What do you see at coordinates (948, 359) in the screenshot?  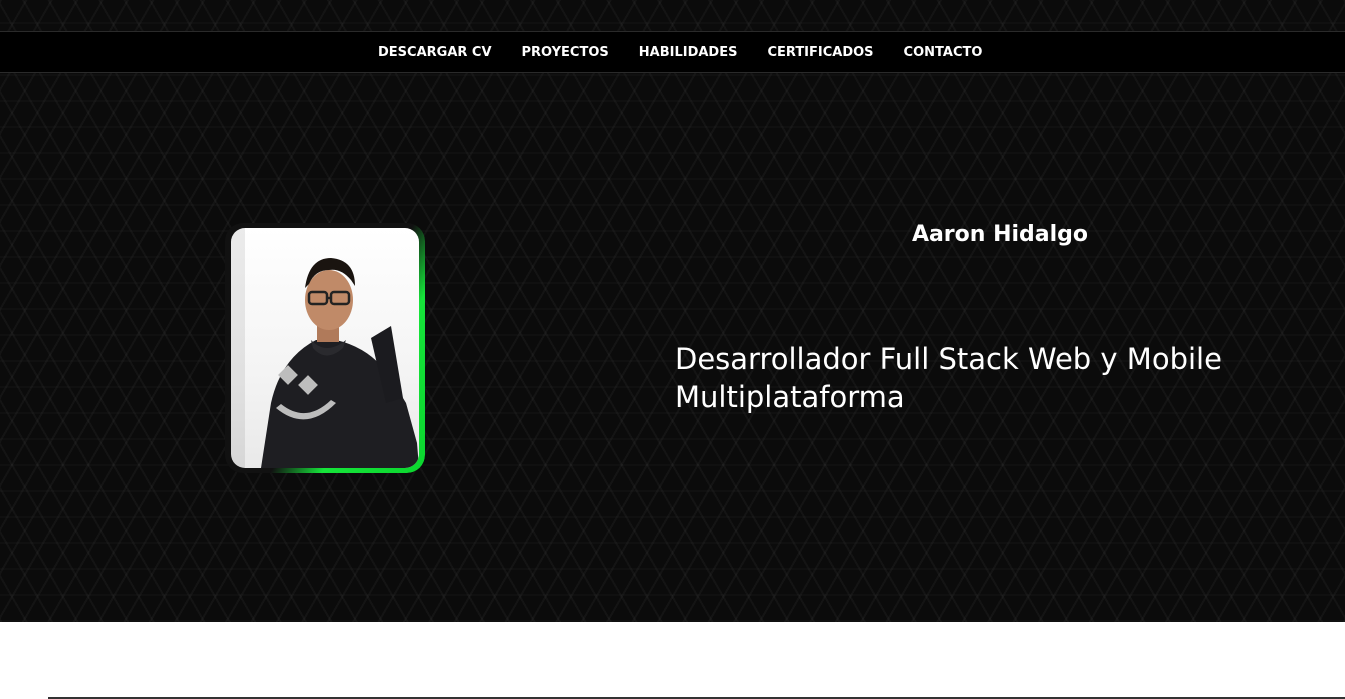 I see `headline-line-1: Desarrollador Full Stack Web y Mobile` at bounding box center [948, 359].